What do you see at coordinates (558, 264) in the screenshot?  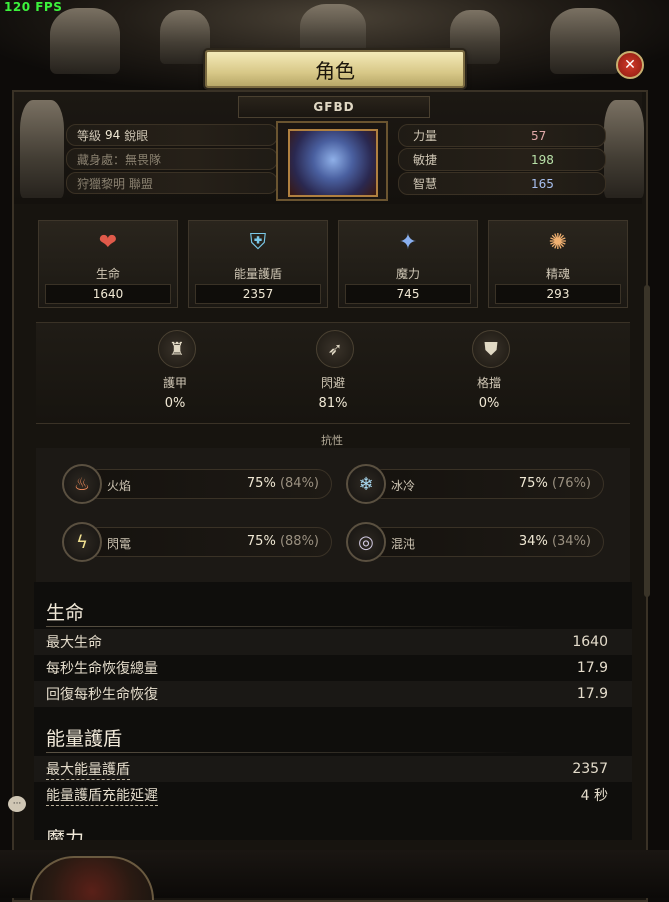 I see `stat-card-spirit: ✺ 精魂 293` at bounding box center [558, 264].